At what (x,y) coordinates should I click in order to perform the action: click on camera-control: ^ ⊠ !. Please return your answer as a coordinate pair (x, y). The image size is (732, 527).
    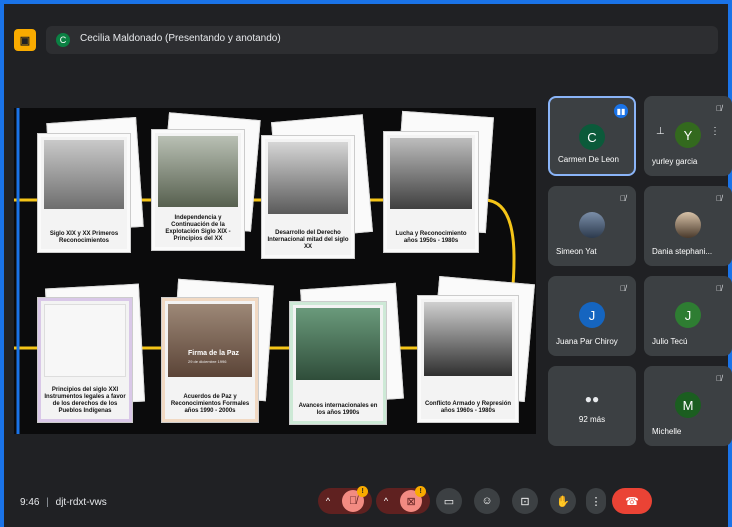
    Looking at the image, I should click on (403, 500).